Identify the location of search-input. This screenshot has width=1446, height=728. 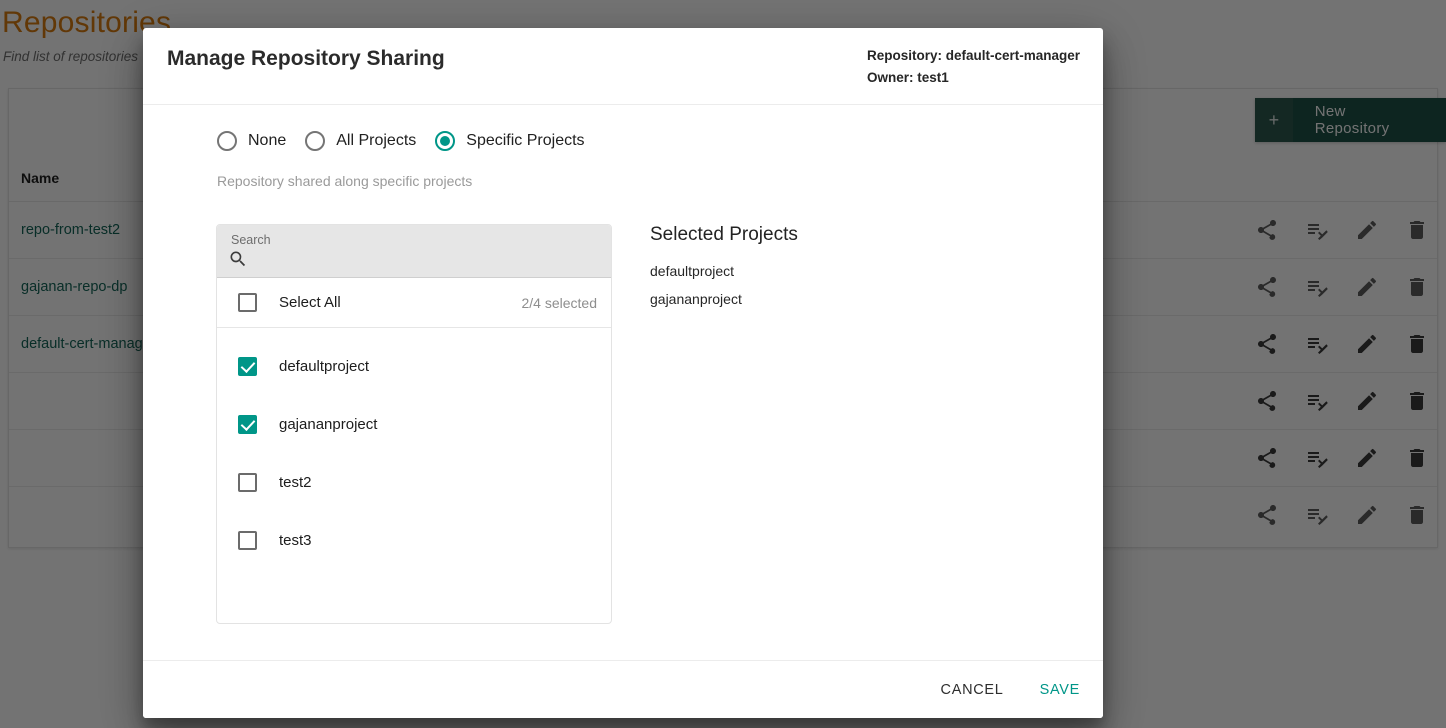
(426, 260).